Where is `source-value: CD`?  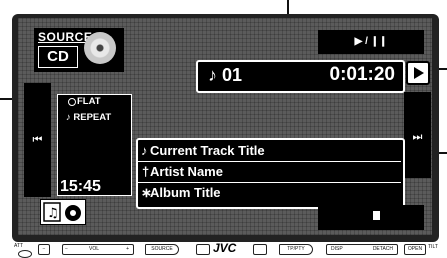
source-value: CD is located at coordinates (58, 57).